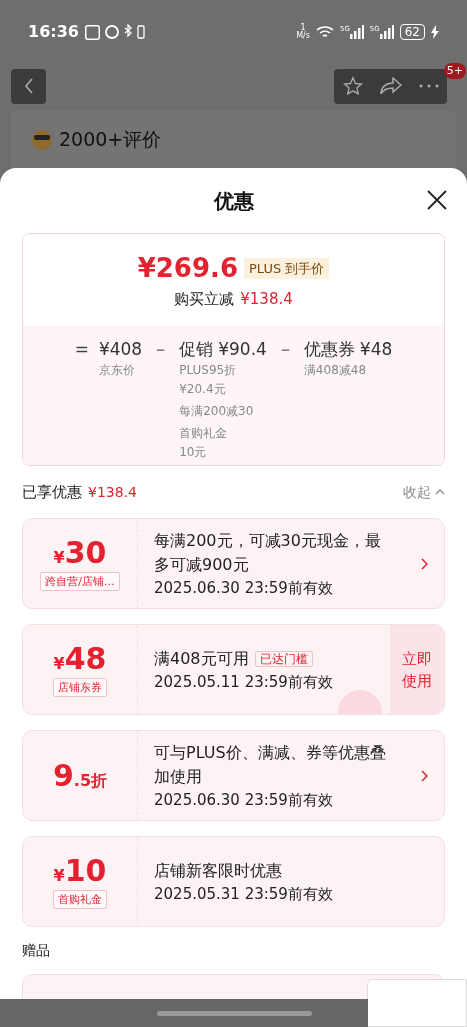 The image size is (467, 1027). I want to click on chevron-up-icon, so click(440, 492).